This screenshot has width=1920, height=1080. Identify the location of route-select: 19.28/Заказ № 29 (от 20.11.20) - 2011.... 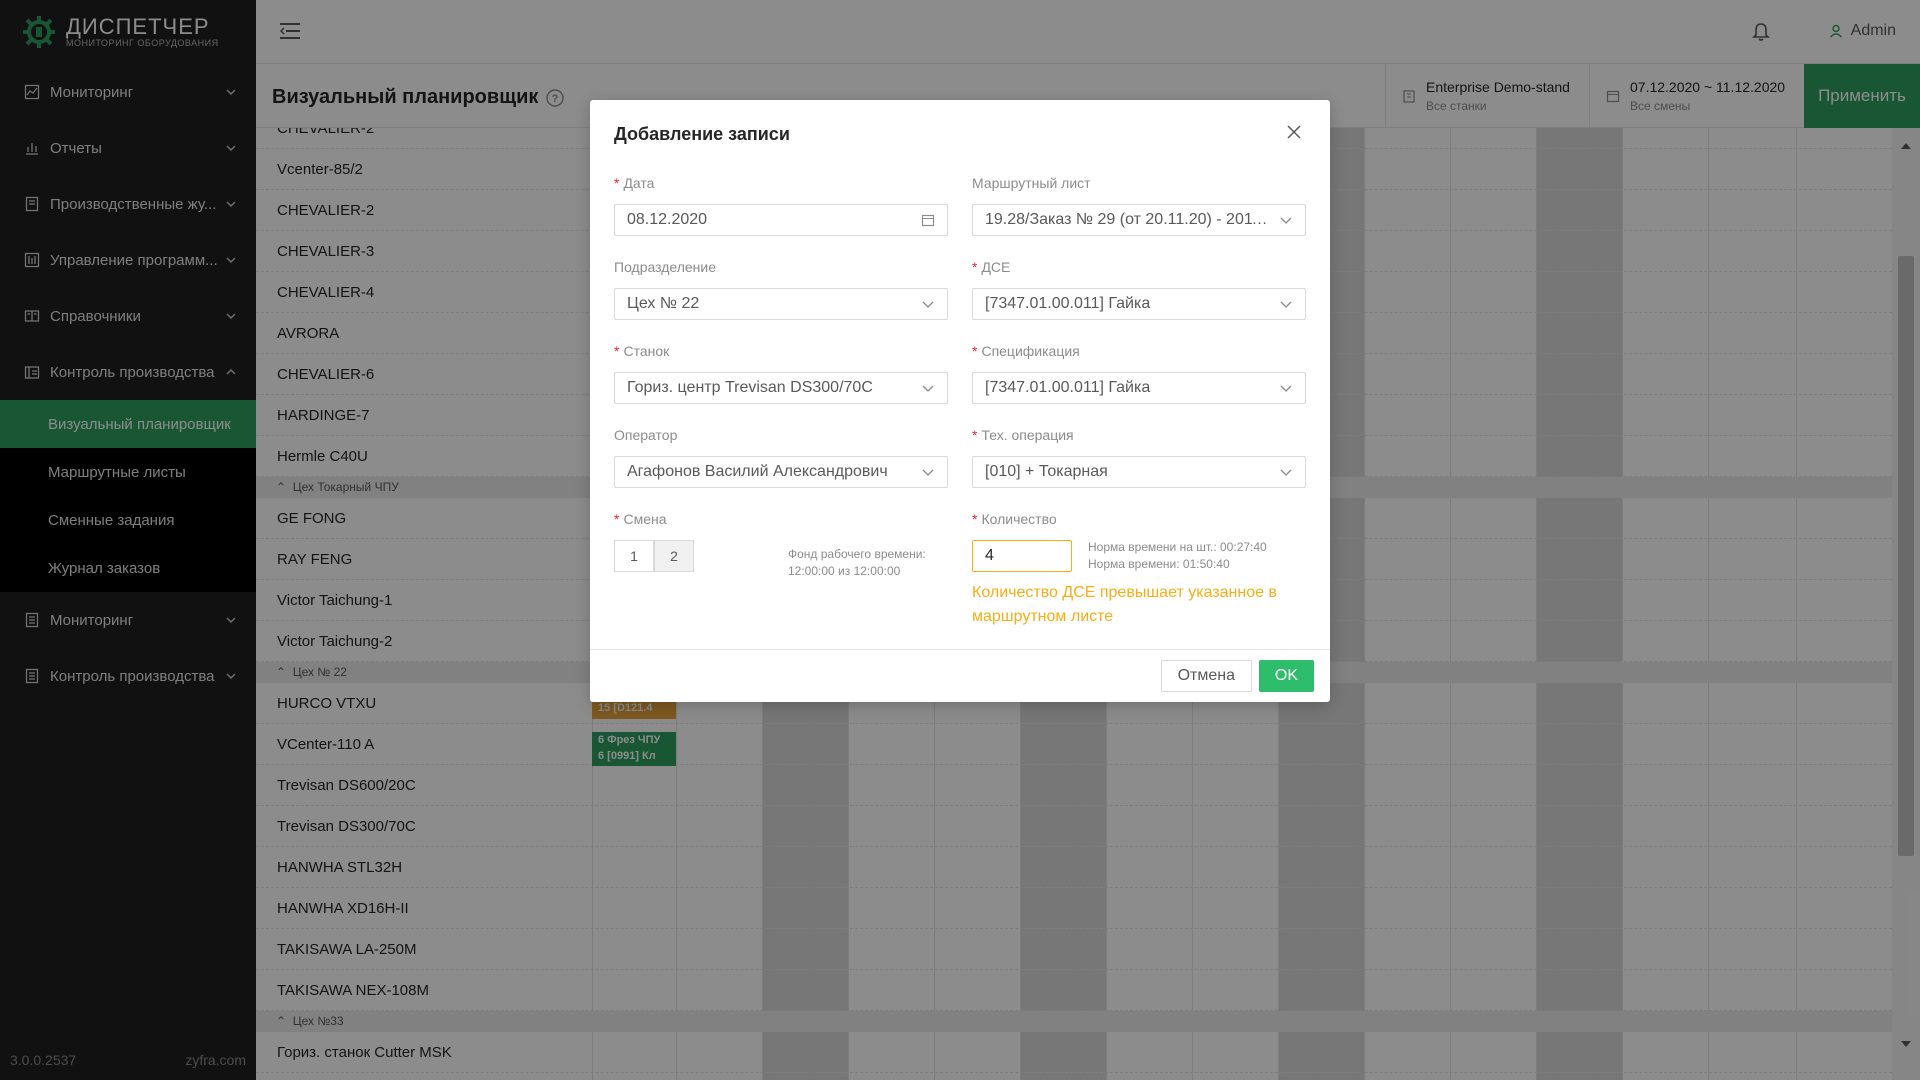
(1139, 220).